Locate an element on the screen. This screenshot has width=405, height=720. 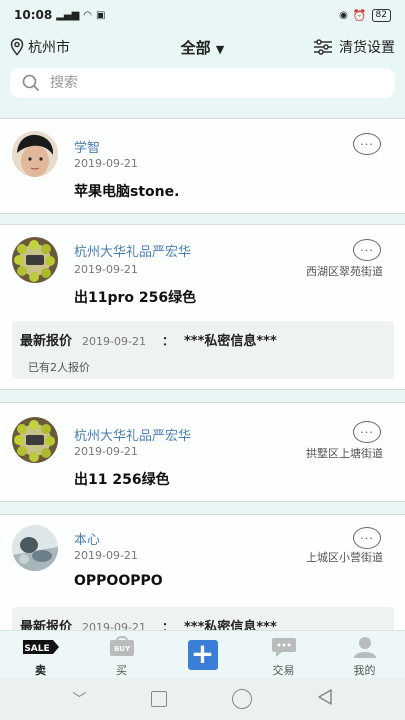
poster-name: 本心 is located at coordinates (87, 538).